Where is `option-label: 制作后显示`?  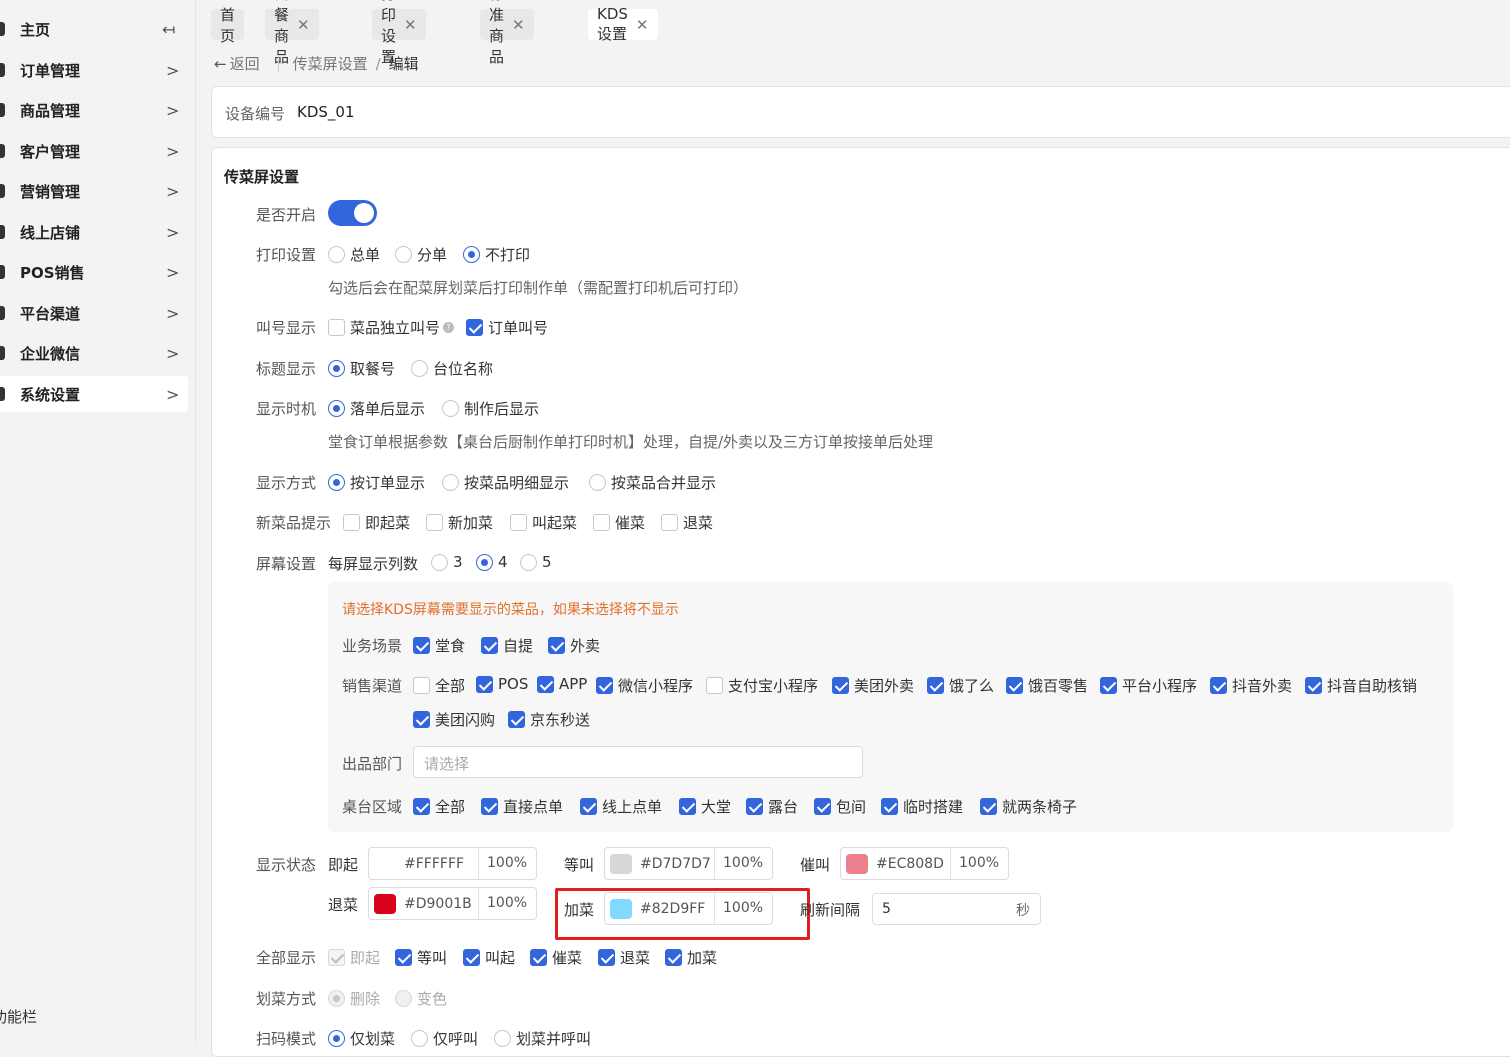
option-label: 制作后显示 is located at coordinates (502, 409).